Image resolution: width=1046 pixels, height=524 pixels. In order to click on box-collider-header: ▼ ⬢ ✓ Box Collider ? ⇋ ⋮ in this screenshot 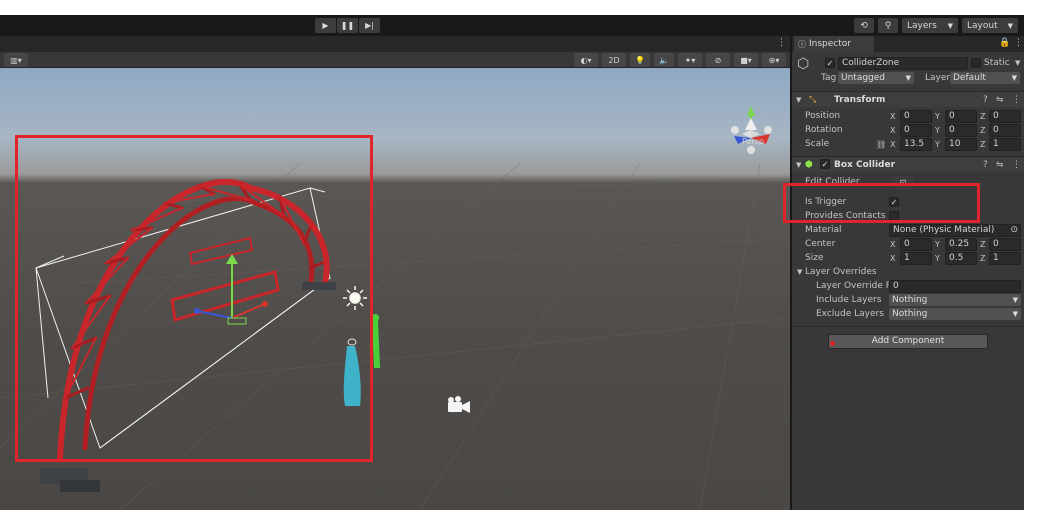, I will do `click(908, 164)`.